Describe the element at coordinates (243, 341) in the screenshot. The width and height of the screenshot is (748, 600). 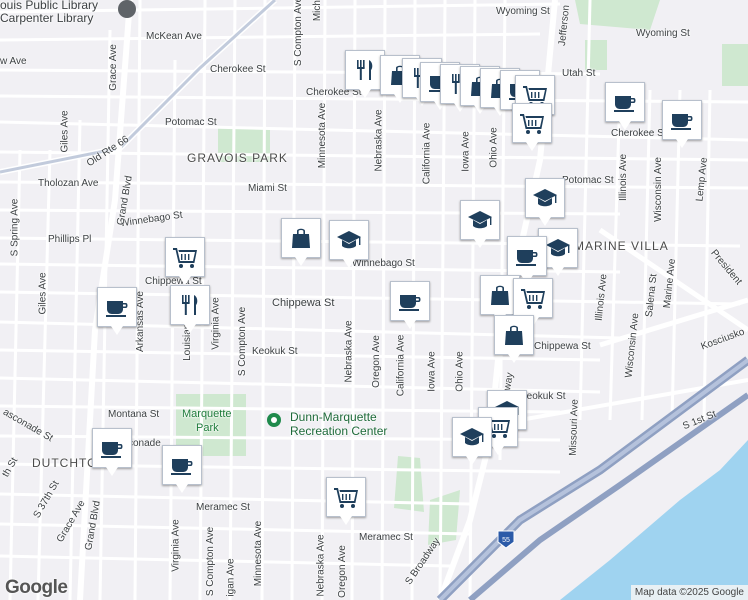
I see `street-s-compton-c: S Compton Ave` at that location.